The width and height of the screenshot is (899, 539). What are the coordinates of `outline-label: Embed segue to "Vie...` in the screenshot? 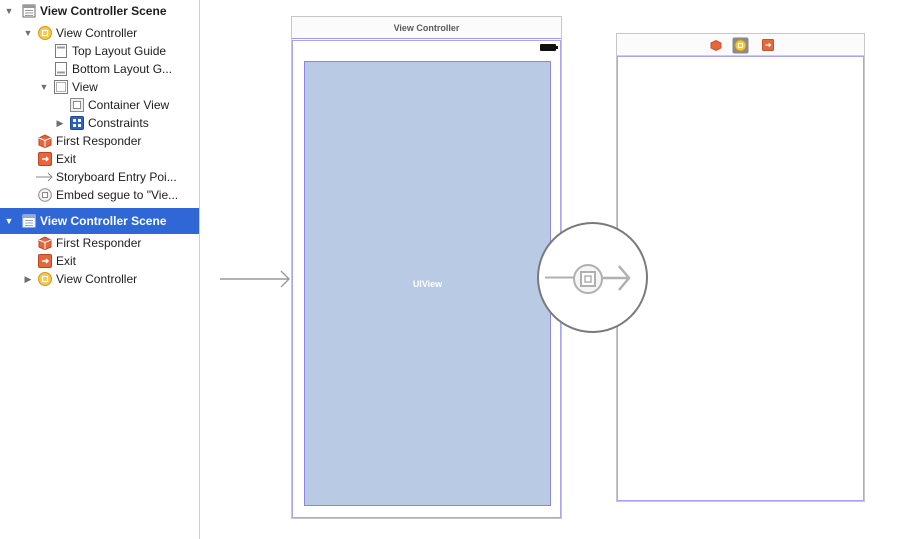 It's located at (117, 195).